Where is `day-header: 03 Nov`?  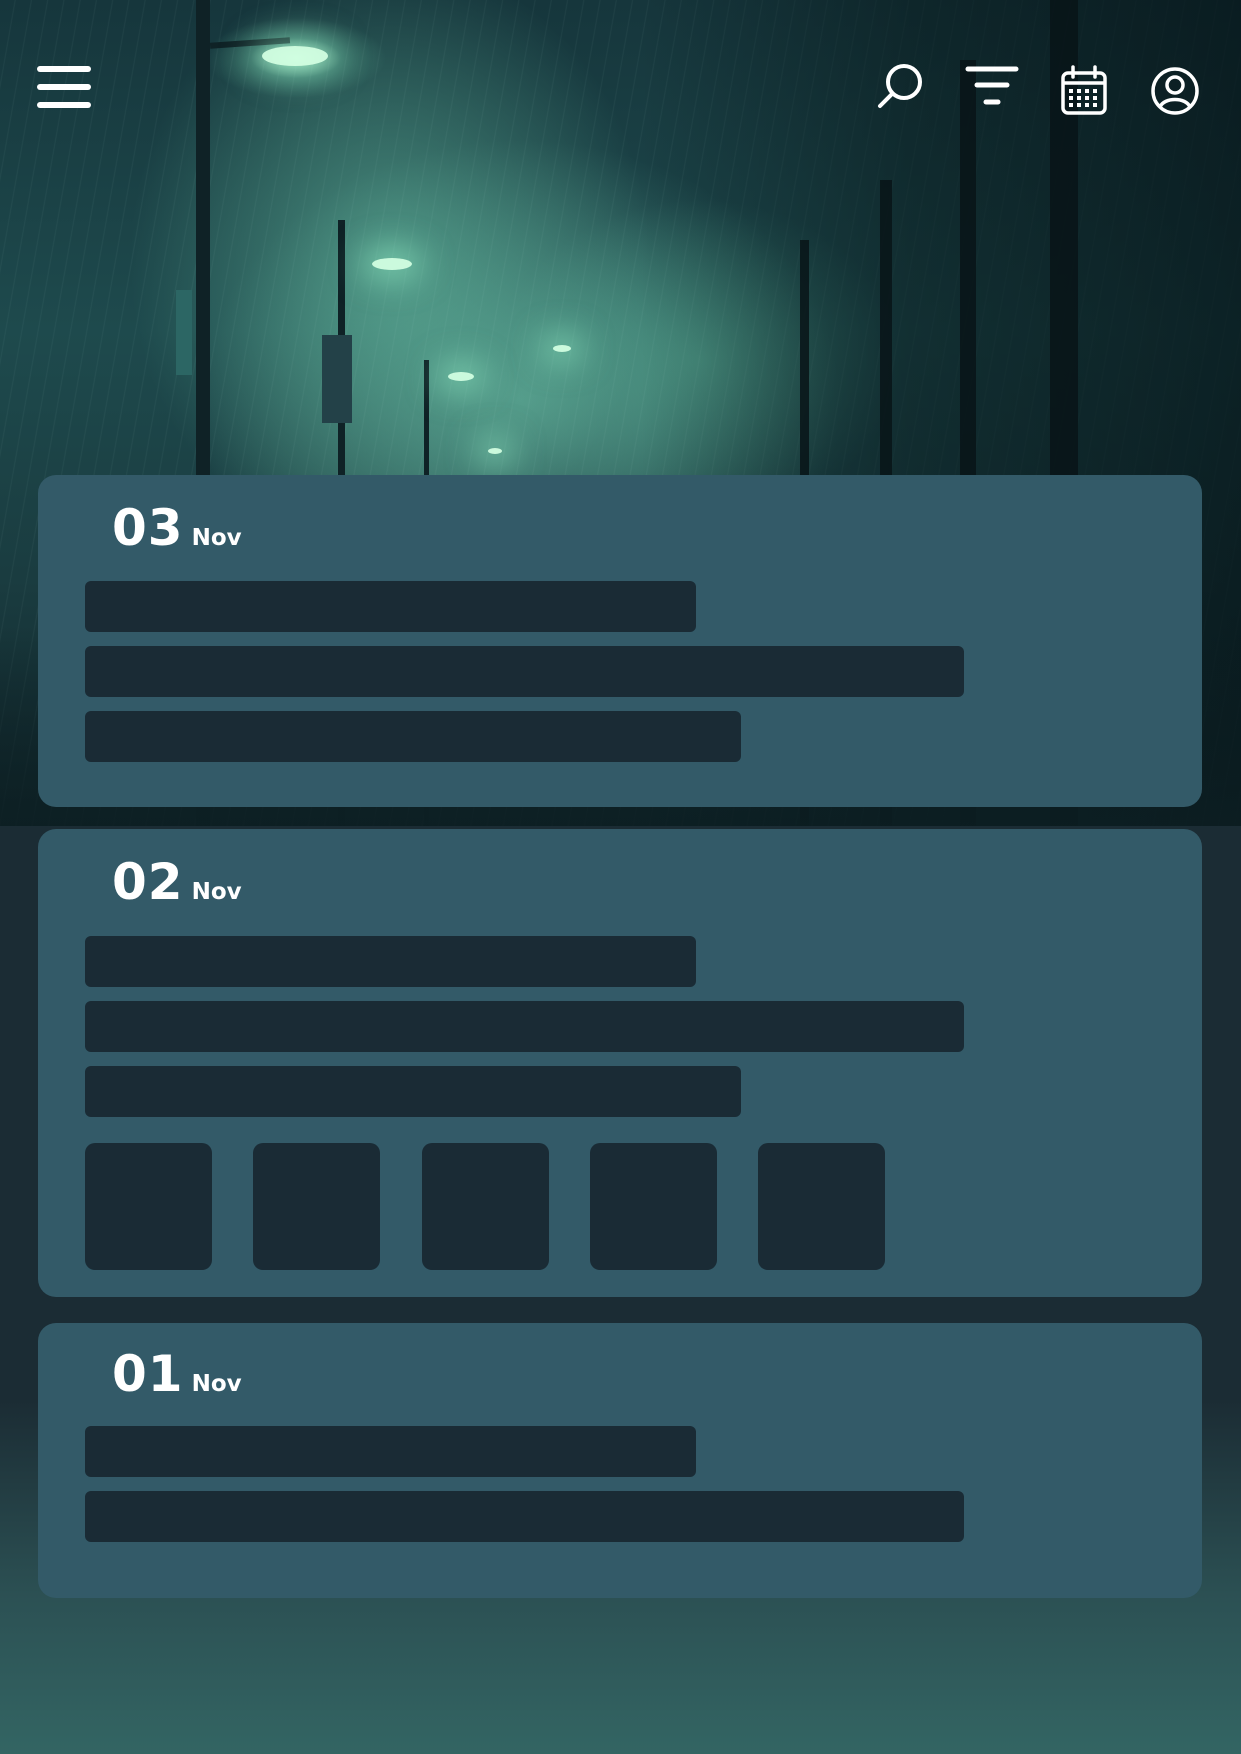 day-header: 03 Nov is located at coordinates (177, 528).